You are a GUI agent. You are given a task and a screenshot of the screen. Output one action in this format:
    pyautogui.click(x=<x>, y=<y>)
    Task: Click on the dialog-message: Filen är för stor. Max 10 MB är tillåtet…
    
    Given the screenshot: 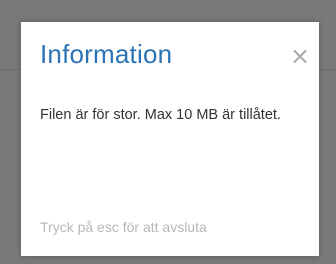 What is the action you would take?
    pyautogui.click(x=160, y=115)
    